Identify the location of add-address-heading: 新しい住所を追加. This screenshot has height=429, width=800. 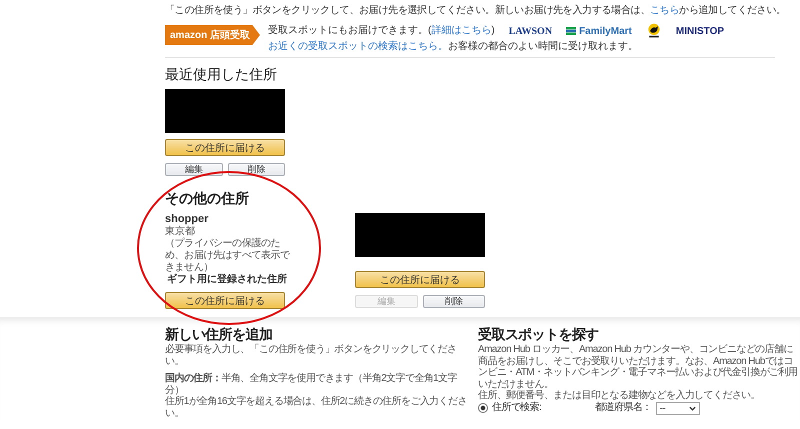
(219, 334).